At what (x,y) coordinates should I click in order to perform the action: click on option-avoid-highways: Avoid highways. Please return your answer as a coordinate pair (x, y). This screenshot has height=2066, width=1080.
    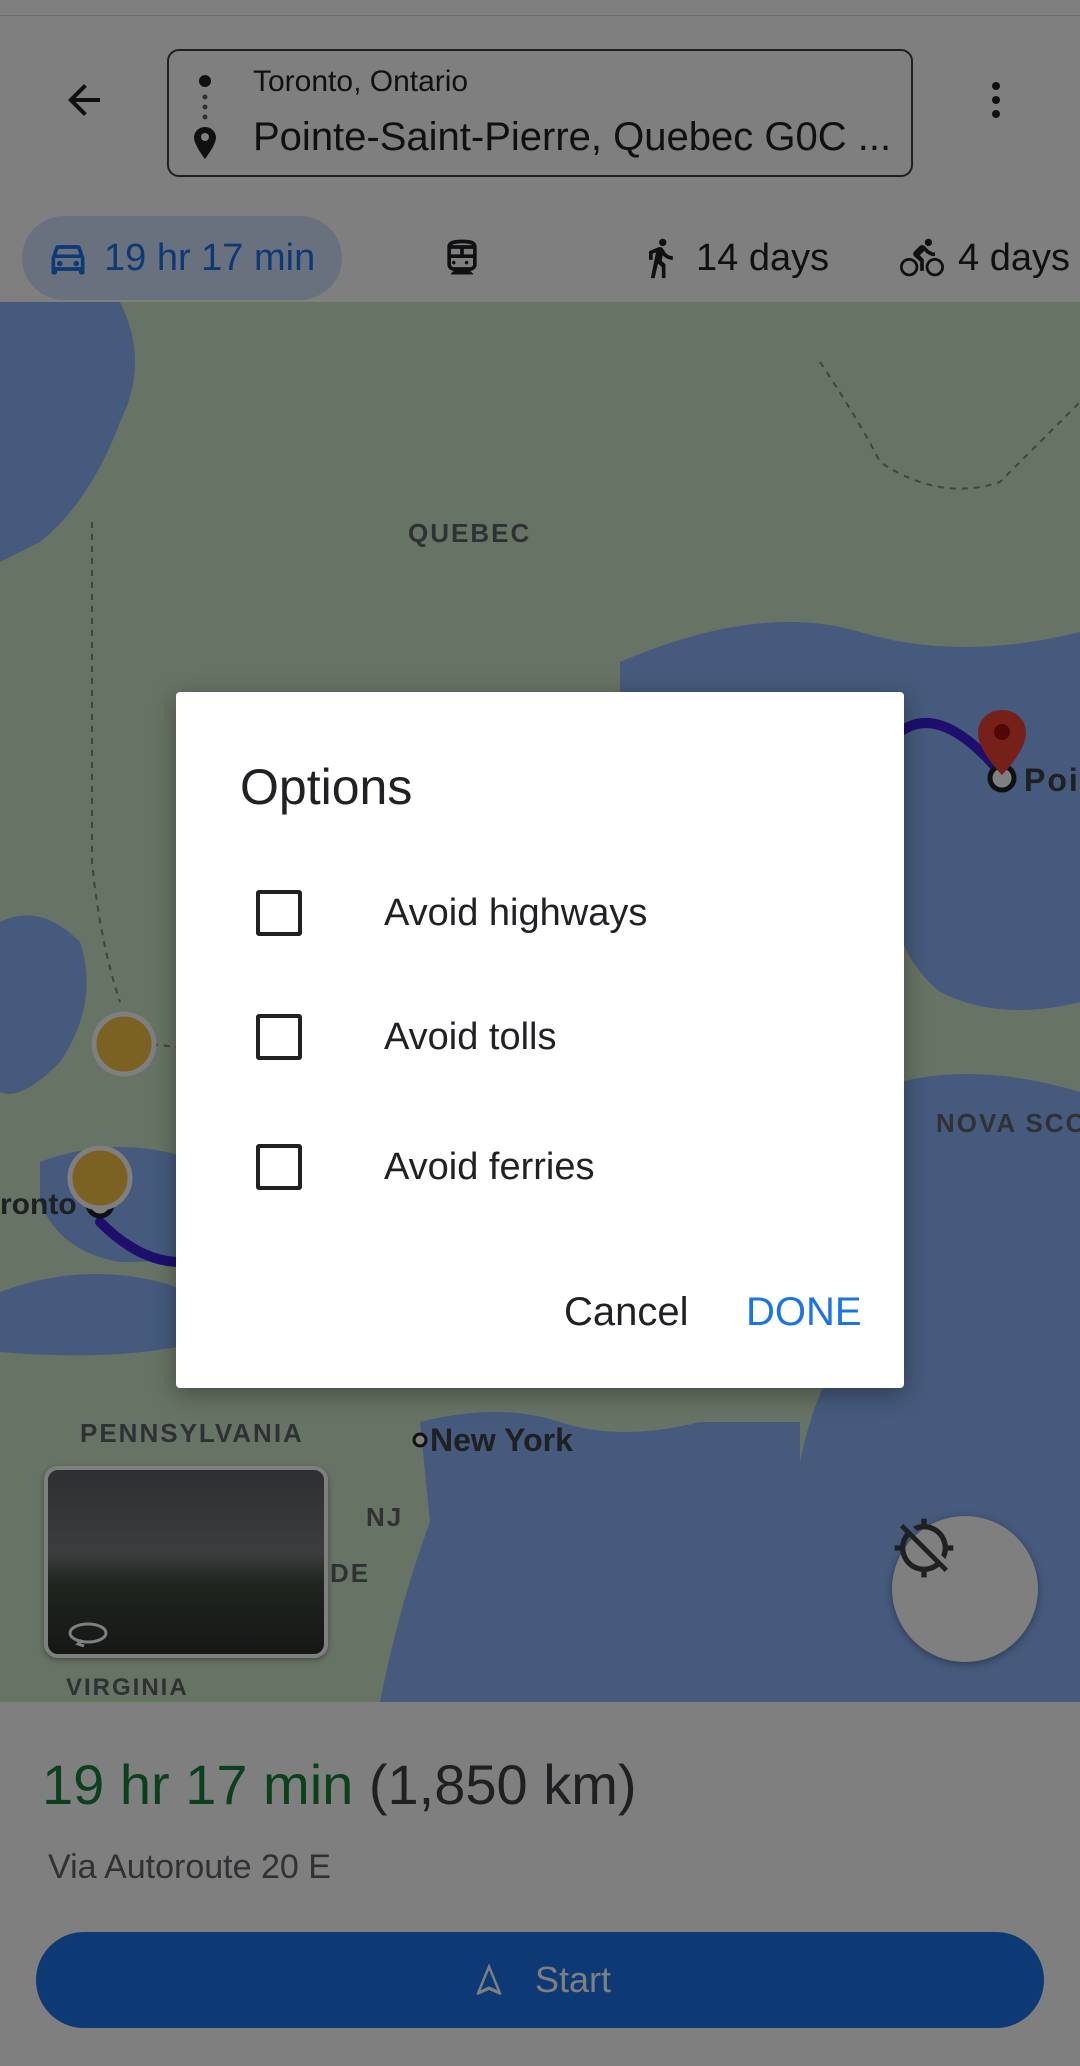
    Looking at the image, I should click on (540, 913).